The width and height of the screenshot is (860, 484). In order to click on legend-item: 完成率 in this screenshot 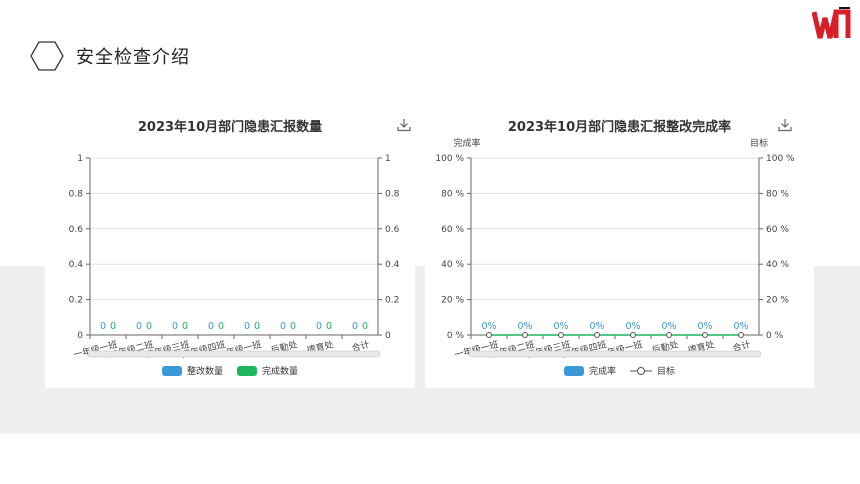, I will do `click(589, 370)`.